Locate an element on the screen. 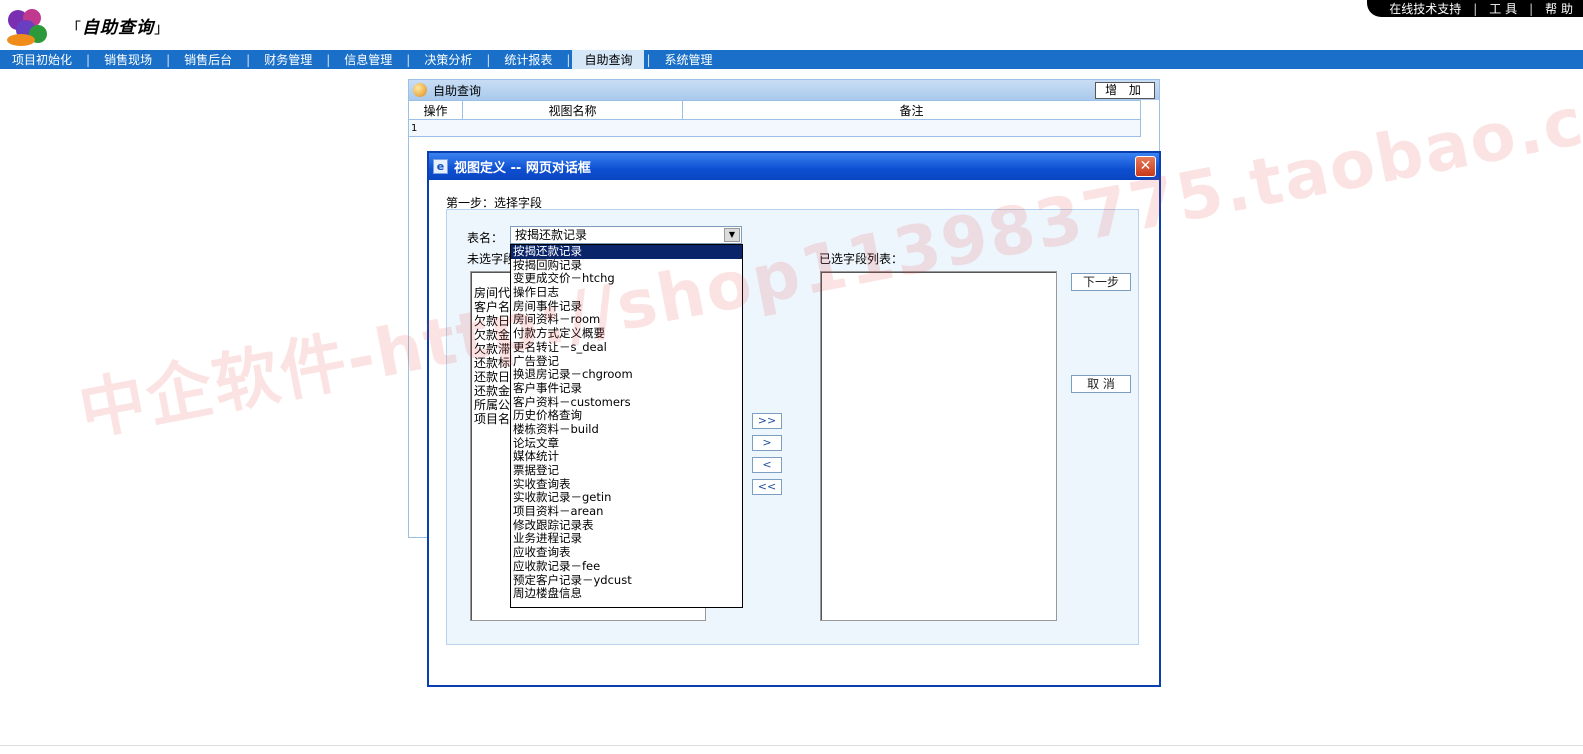  dropdown-arrow-icon: ▼ is located at coordinates (732, 235).